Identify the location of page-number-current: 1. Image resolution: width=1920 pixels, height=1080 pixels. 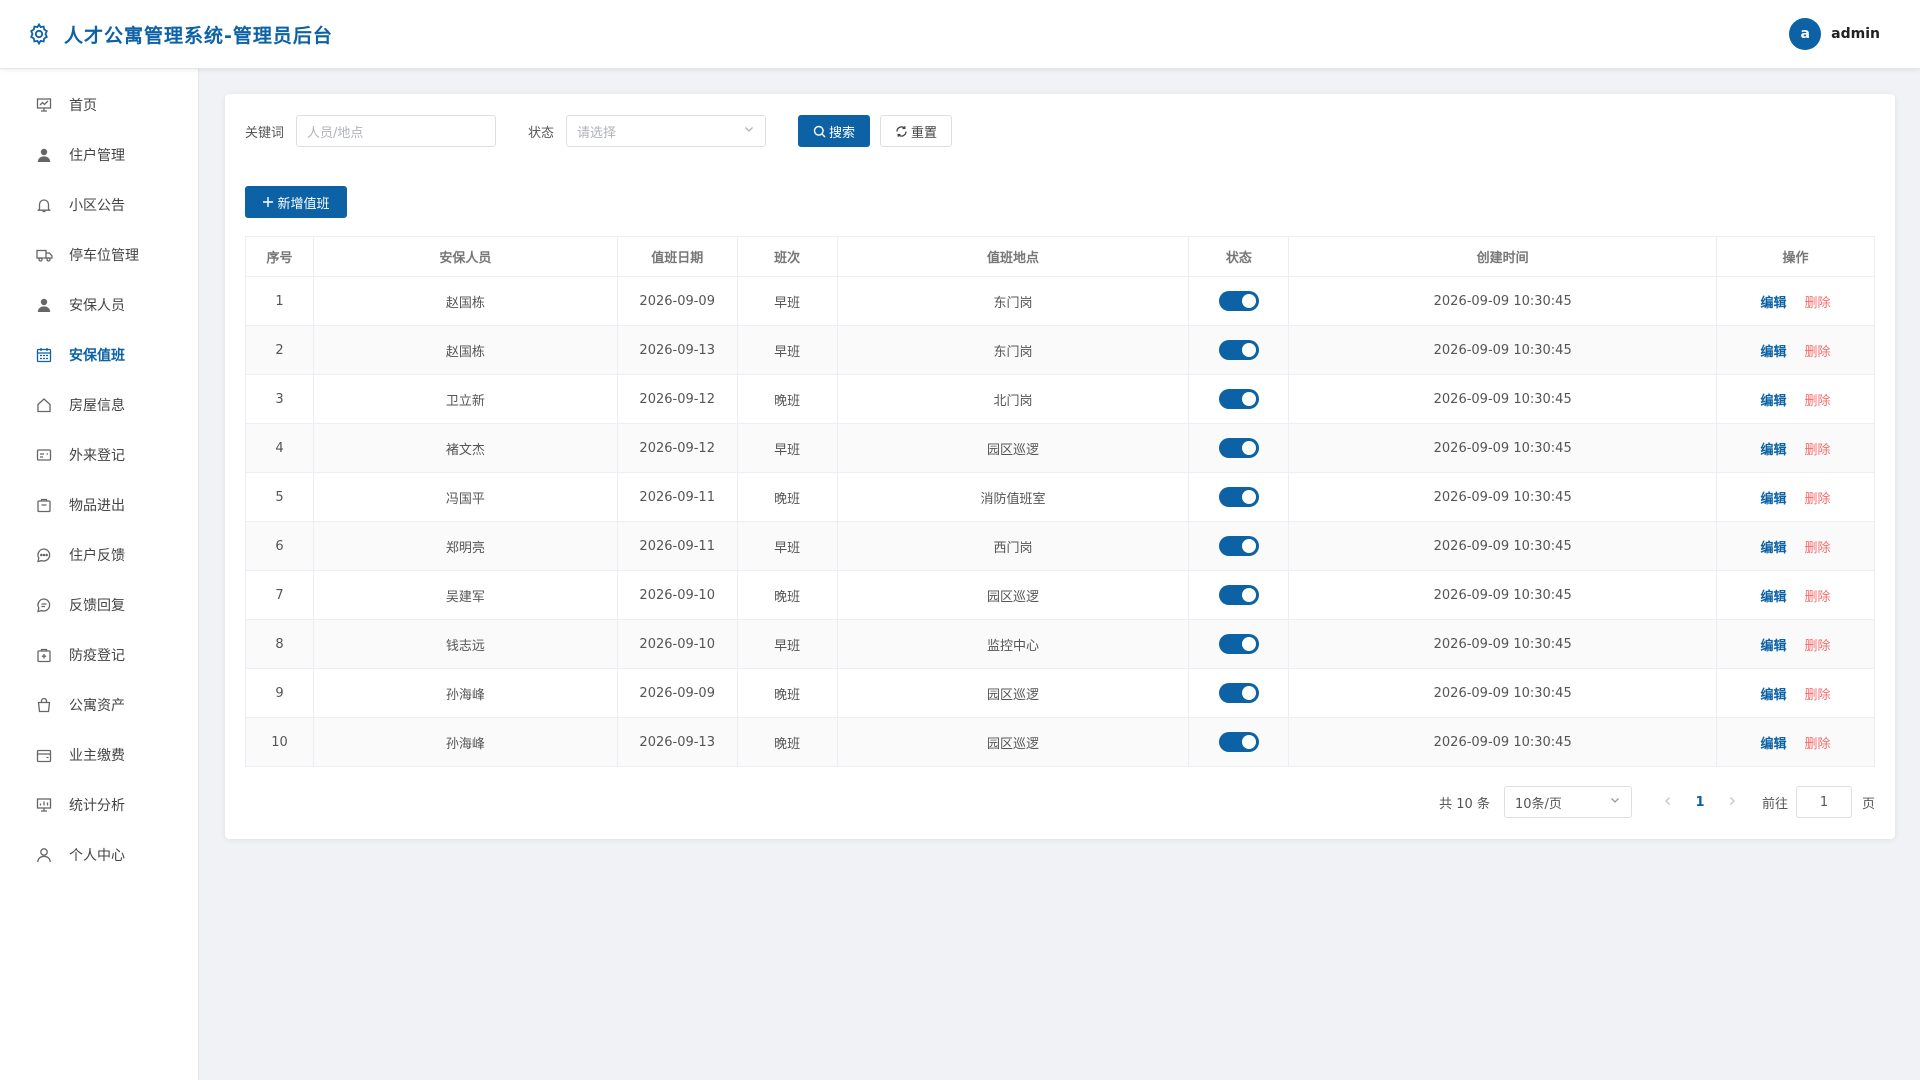
(1700, 802).